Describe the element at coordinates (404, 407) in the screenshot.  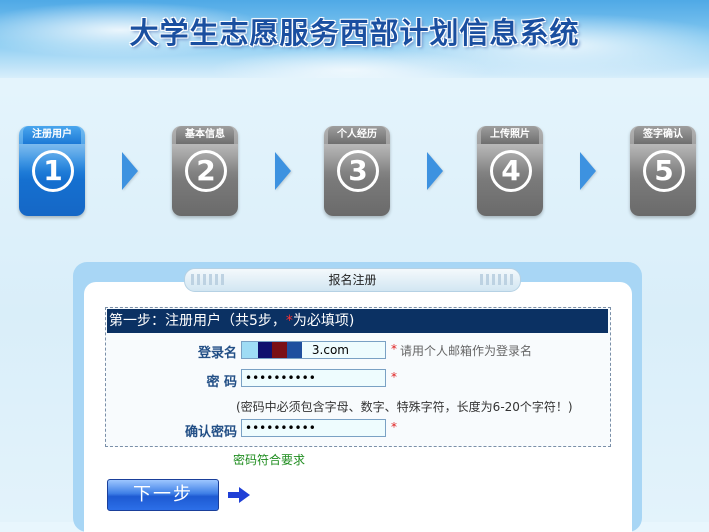
I see `password-rule: (密码中必须包含字母、数字、特殊字符，长度为6-20个字符！)` at that location.